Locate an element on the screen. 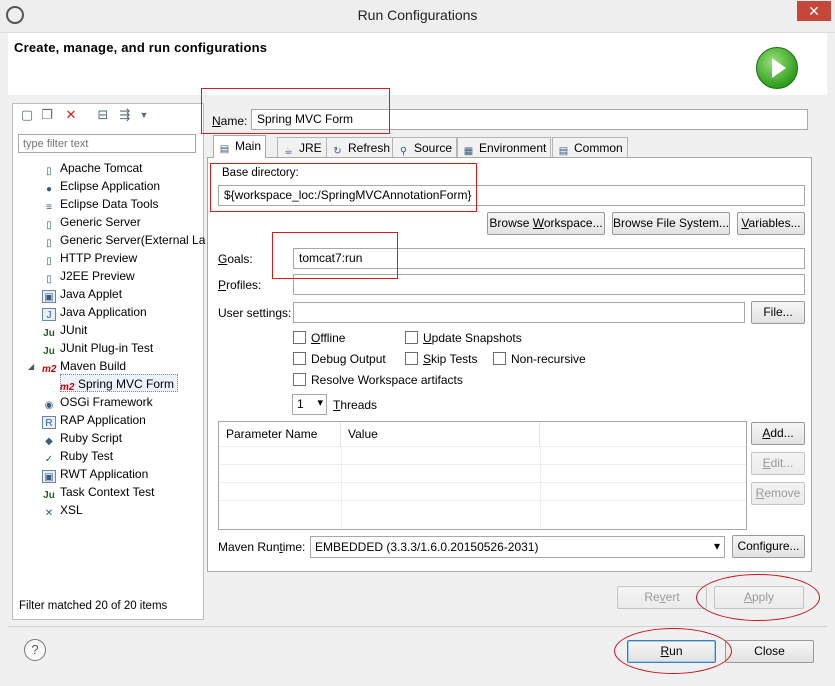 Image resolution: width=835 pixels, height=686 pixels. tree-item-label: HTTP Preview is located at coordinates (99, 258).